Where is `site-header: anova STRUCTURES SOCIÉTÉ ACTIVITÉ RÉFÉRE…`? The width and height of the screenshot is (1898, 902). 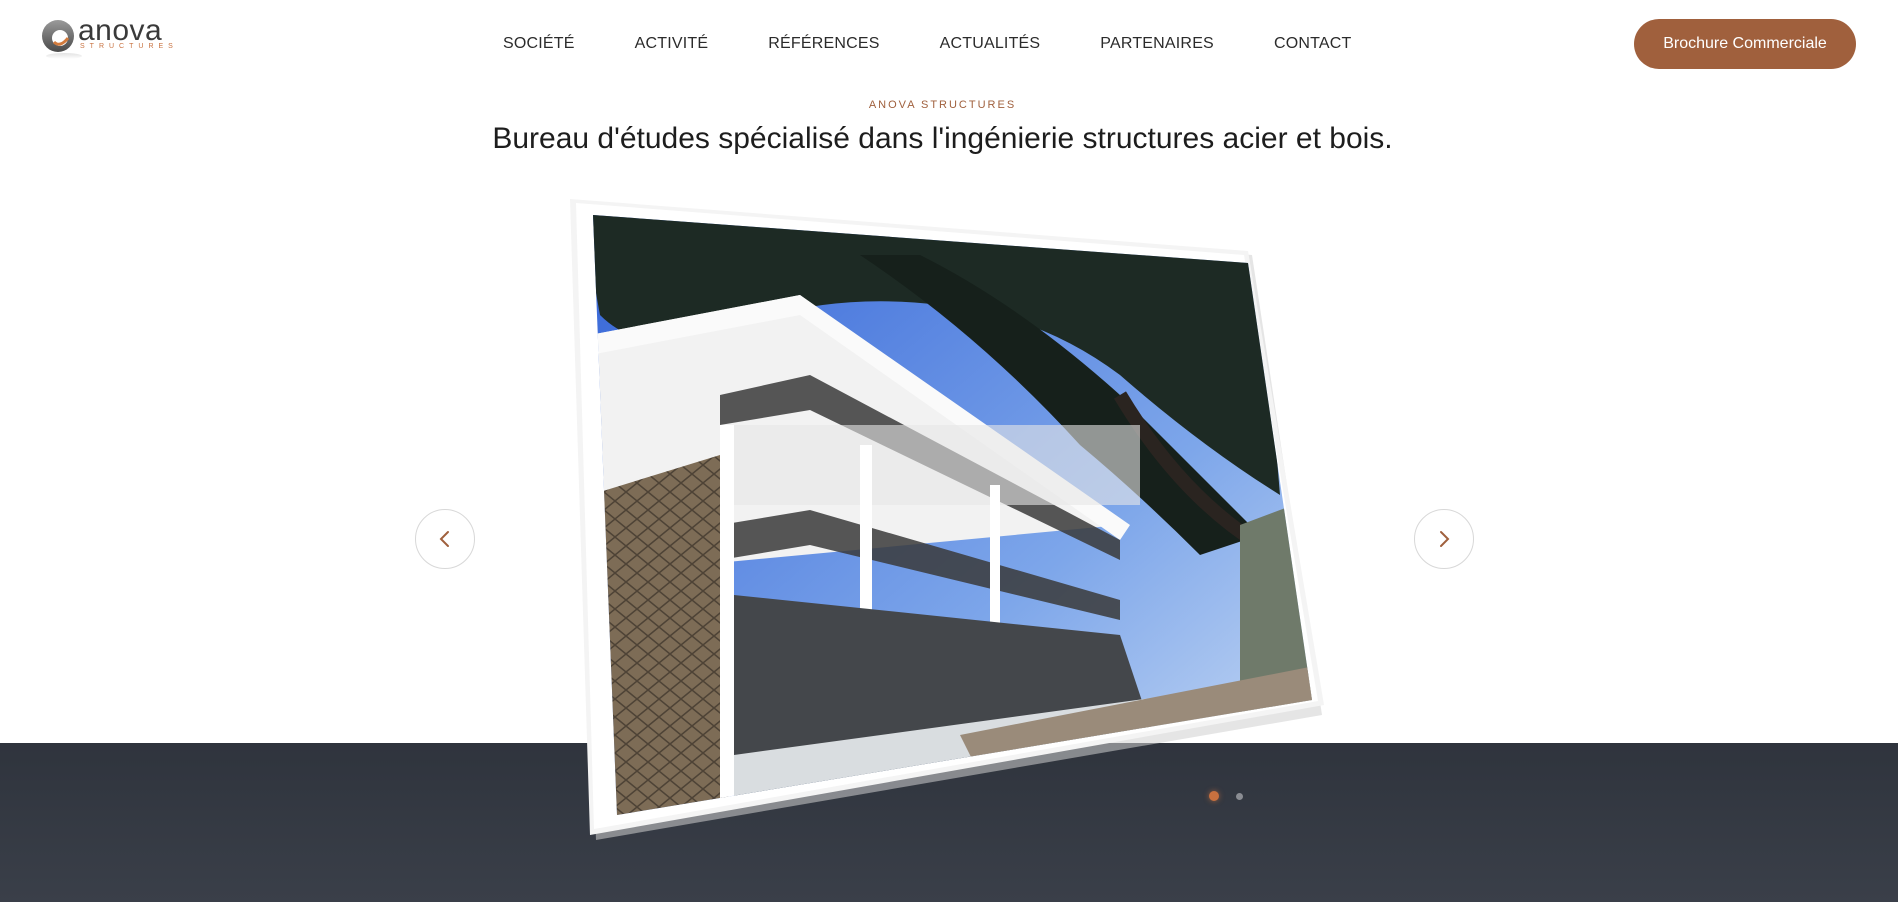 site-header: anova STRUCTURES SOCIÉTÉ ACTIVITÉ RÉFÉRE… is located at coordinates (949, 45).